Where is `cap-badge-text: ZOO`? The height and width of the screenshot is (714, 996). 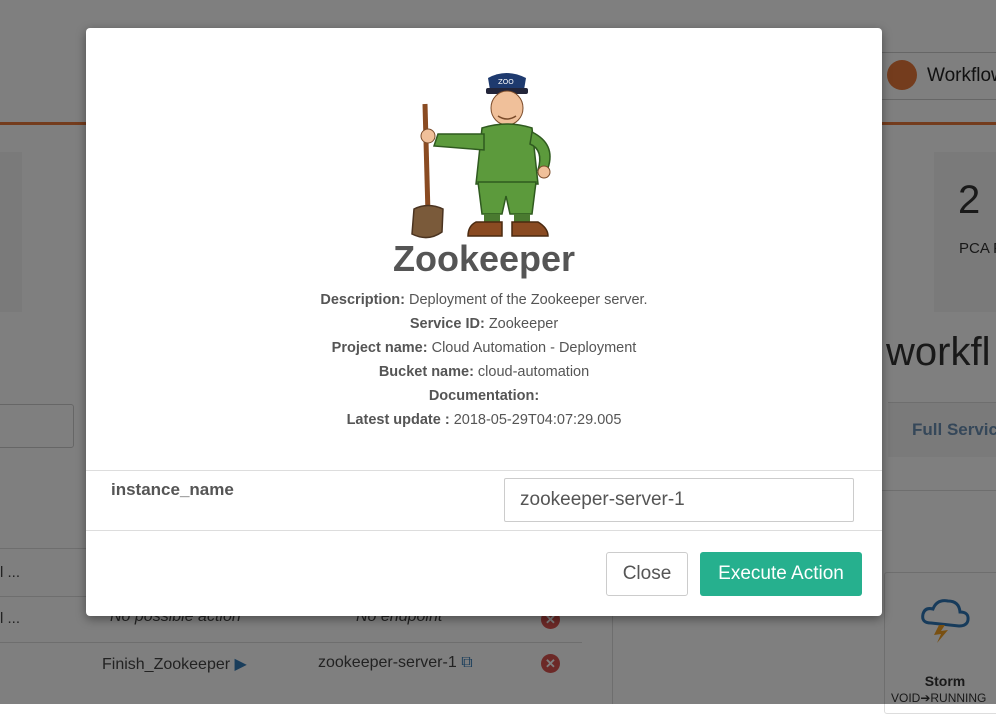
cap-badge-text: ZOO is located at coordinates (506, 82).